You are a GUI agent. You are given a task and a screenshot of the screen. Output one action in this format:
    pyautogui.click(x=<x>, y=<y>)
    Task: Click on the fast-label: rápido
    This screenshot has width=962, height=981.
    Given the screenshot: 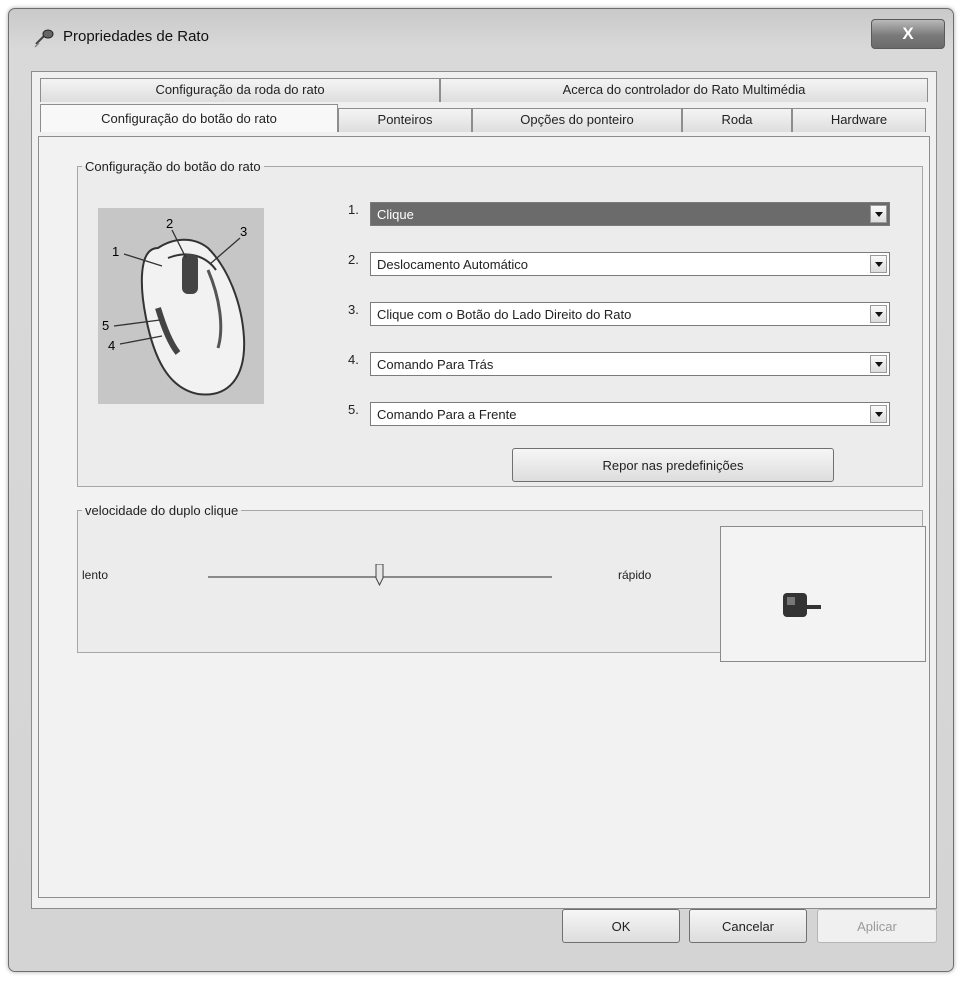 What is the action you would take?
    pyautogui.click(x=635, y=575)
    